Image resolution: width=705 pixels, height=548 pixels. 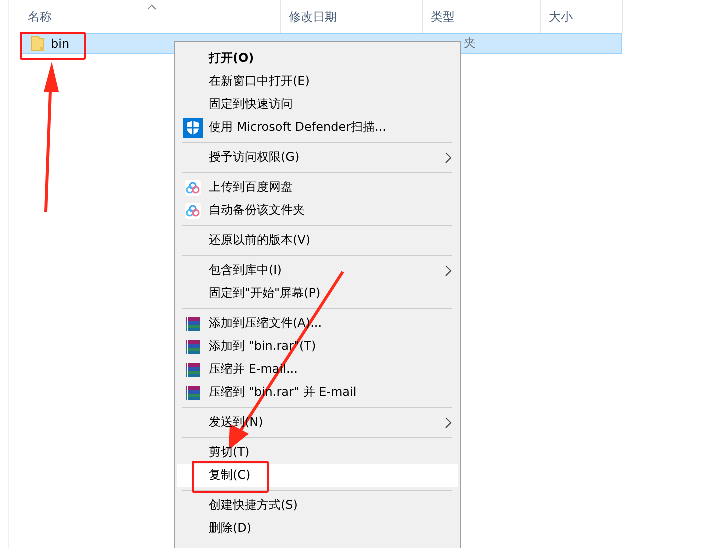 I want to click on file-type: 夹, so click(x=470, y=43).